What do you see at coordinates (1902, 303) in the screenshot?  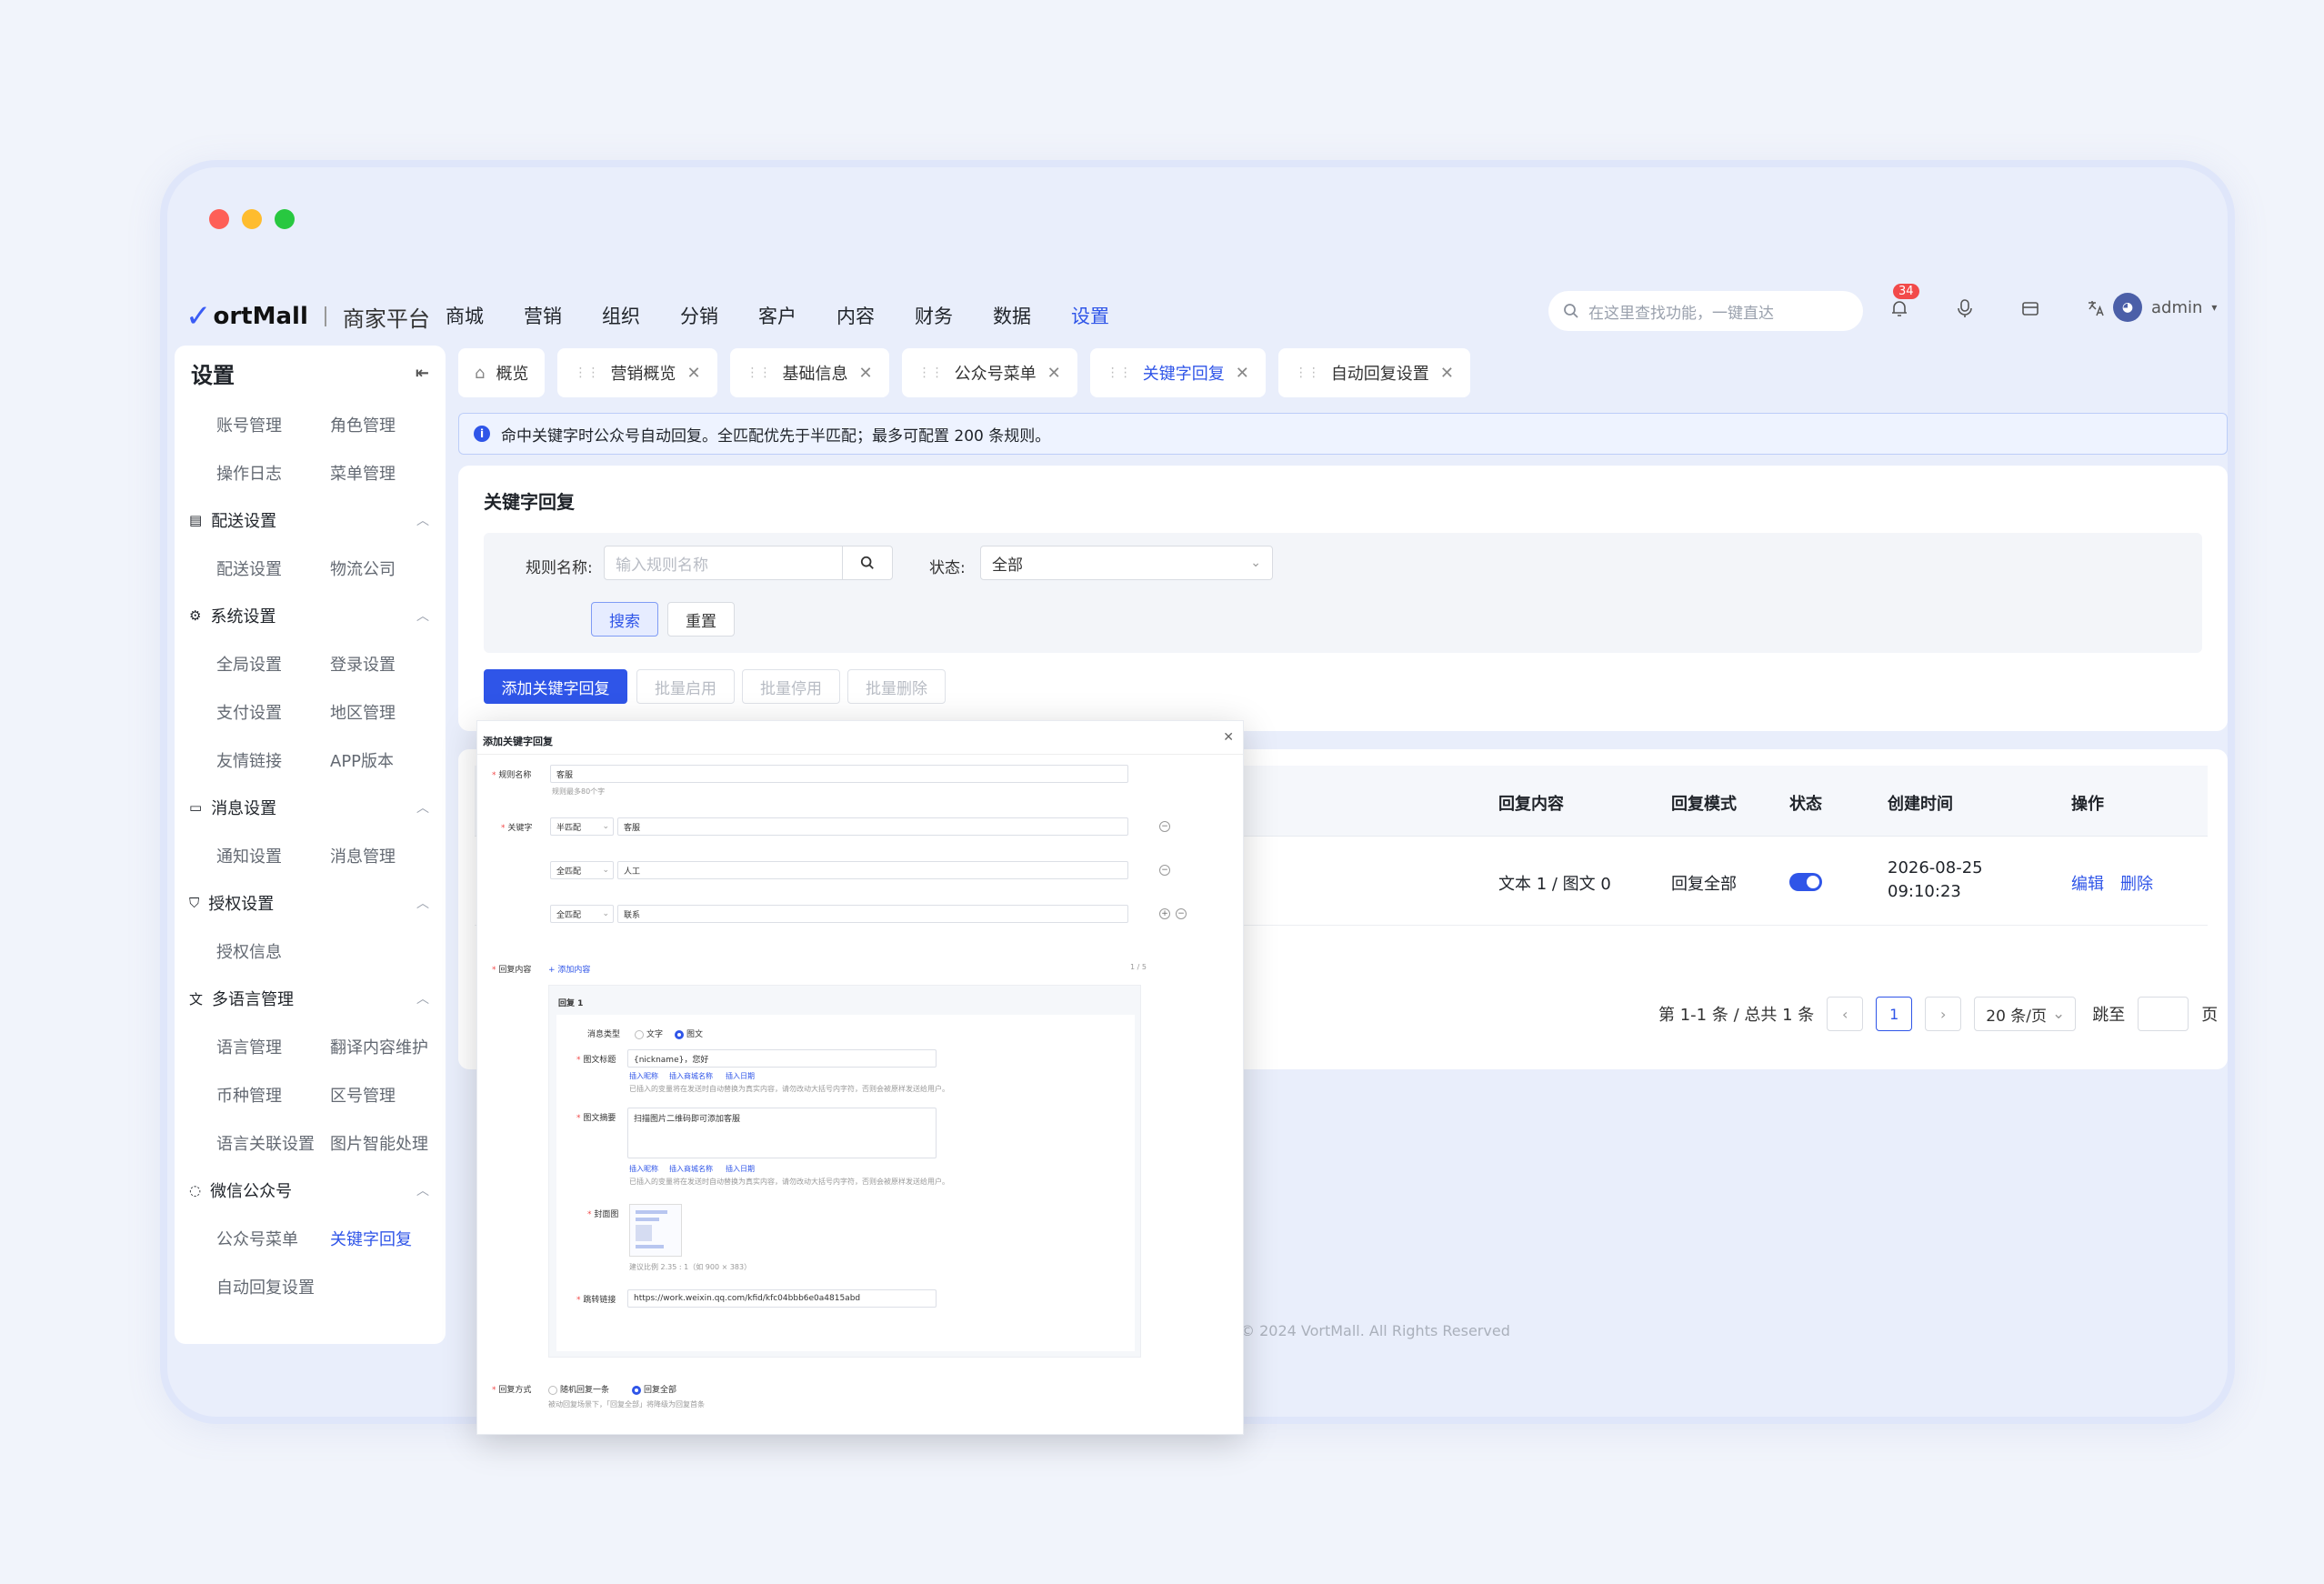 I see `bell-icon: 34` at bounding box center [1902, 303].